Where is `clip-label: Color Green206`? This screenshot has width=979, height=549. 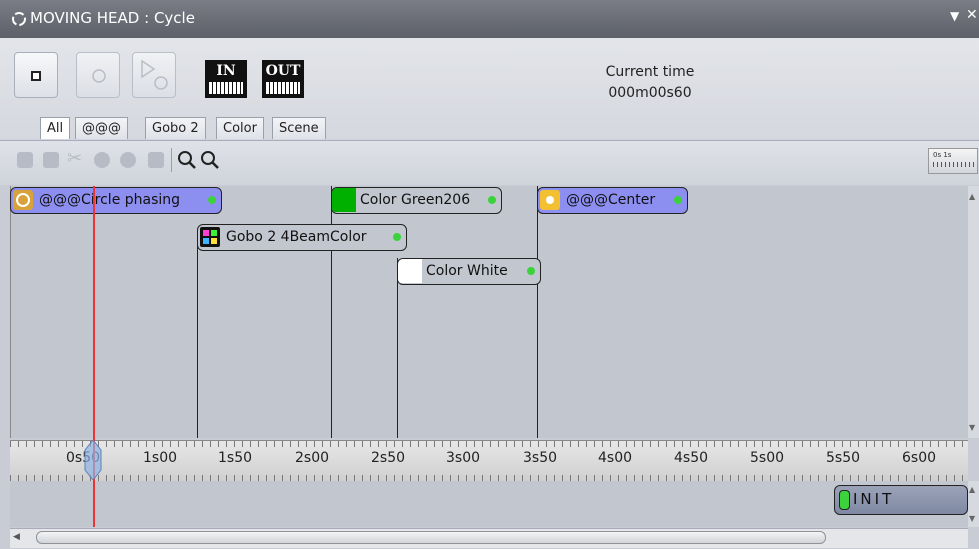
clip-label: Color Green206 is located at coordinates (415, 200).